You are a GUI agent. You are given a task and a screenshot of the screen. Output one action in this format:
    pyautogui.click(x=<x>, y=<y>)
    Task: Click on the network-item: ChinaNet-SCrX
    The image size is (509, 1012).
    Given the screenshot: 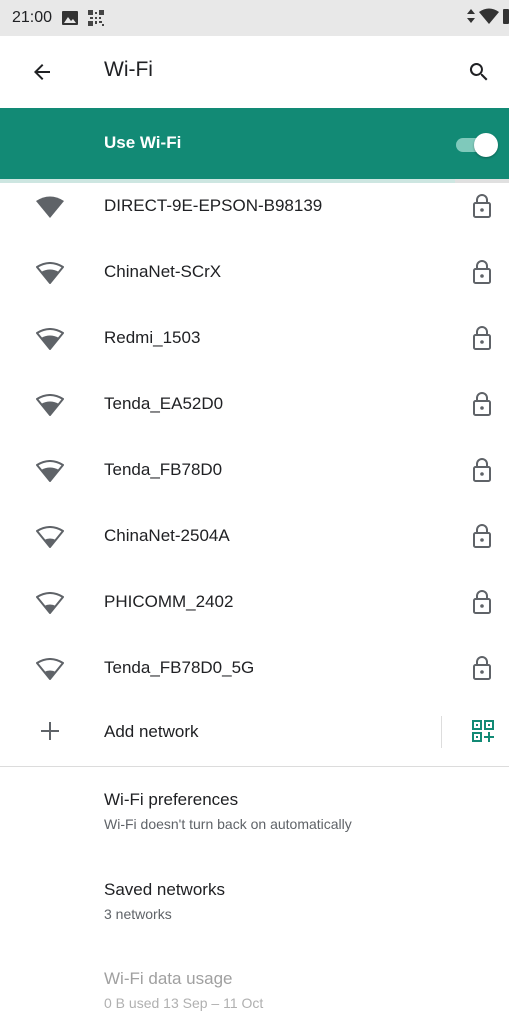 What is the action you would take?
    pyautogui.click(x=254, y=276)
    